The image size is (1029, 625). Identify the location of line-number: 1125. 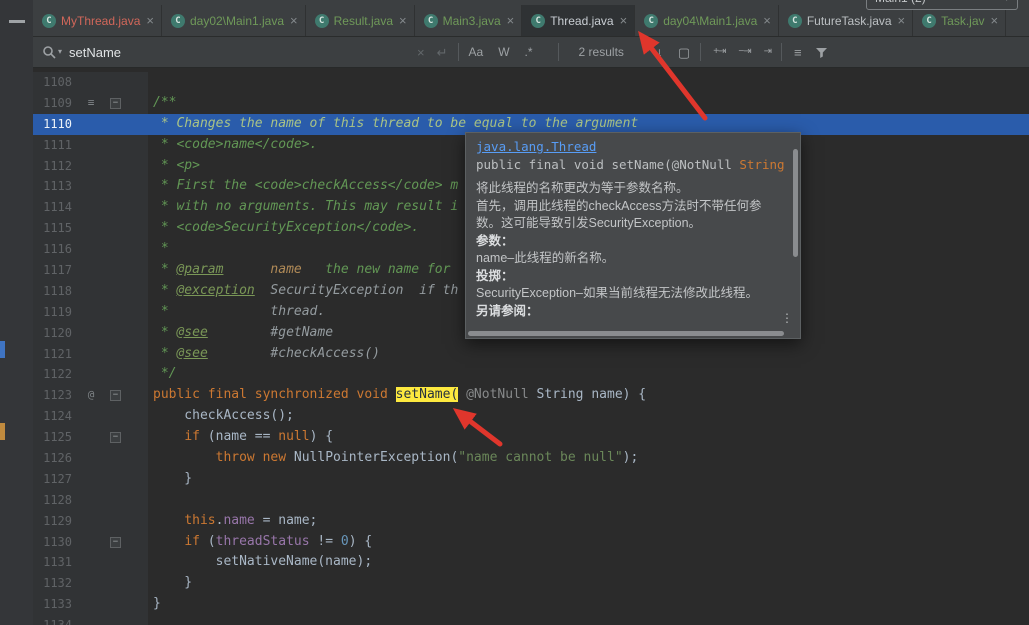
(56, 438).